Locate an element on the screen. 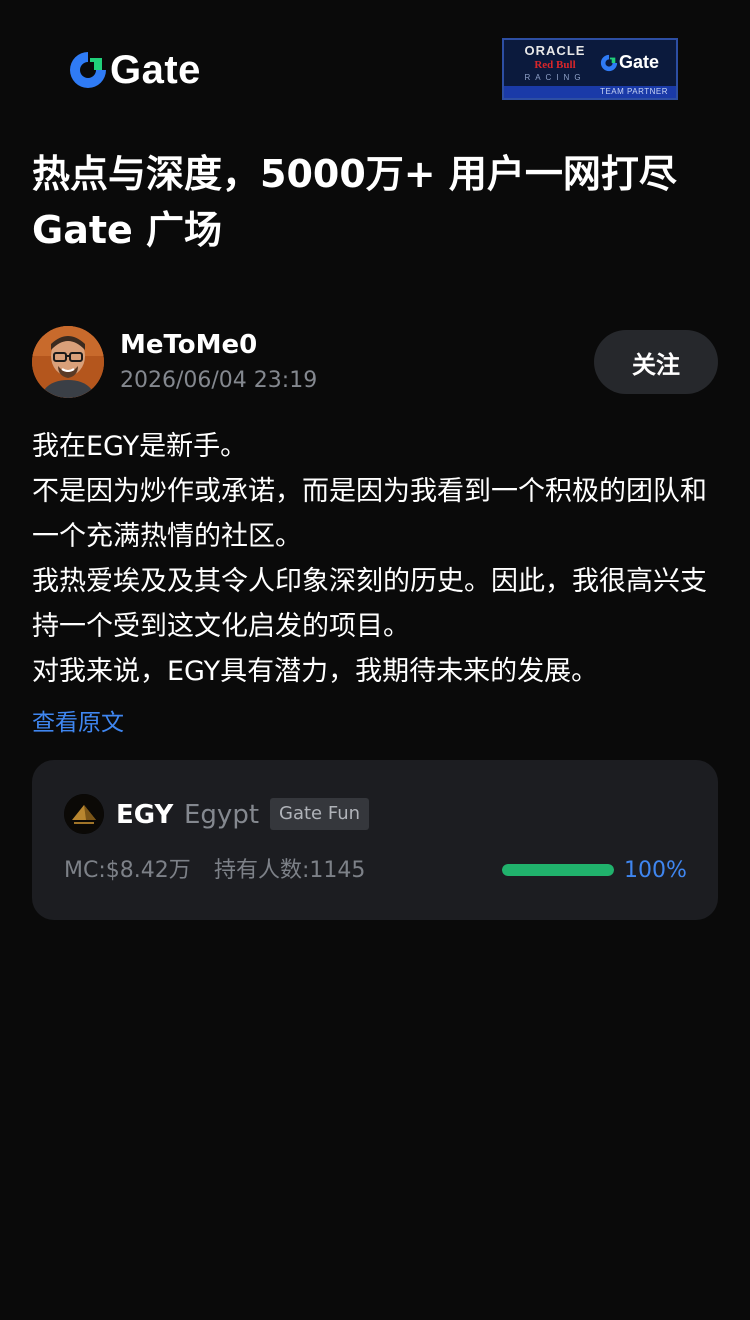  token-market-cap: MC:$8.42万 is located at coordinates (127, 870).